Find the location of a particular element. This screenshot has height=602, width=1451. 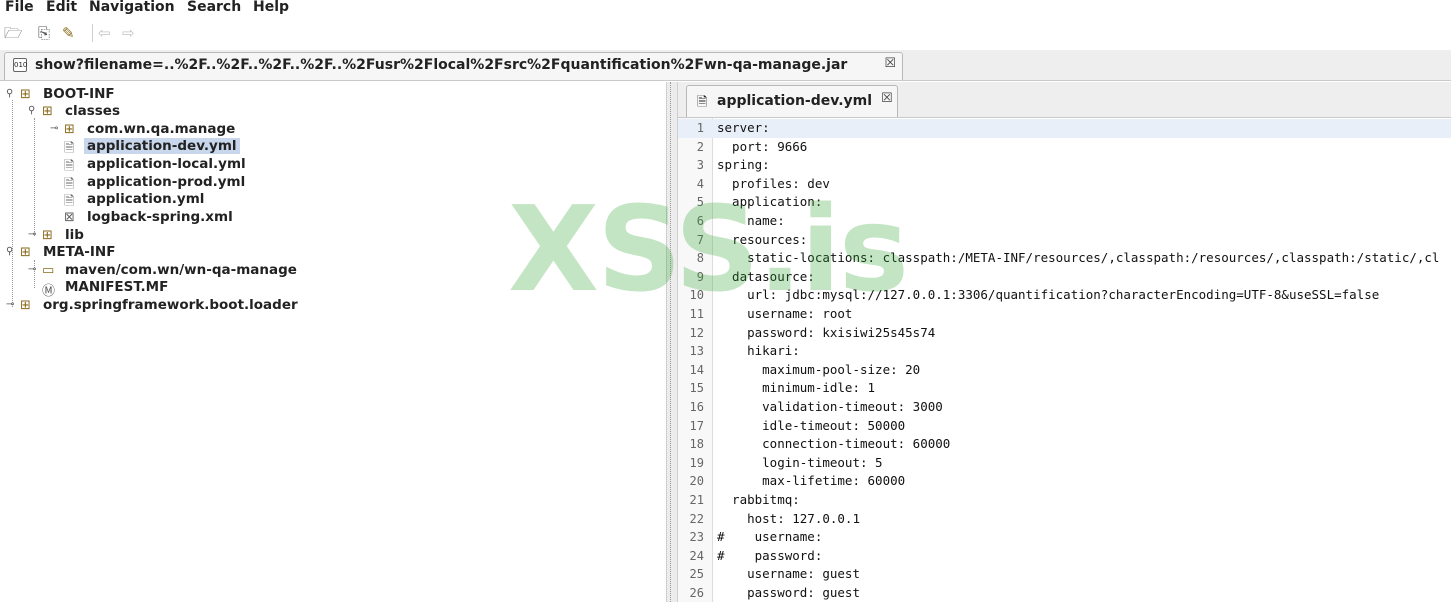

code-text: # username: is located at coordinates (770, 537).